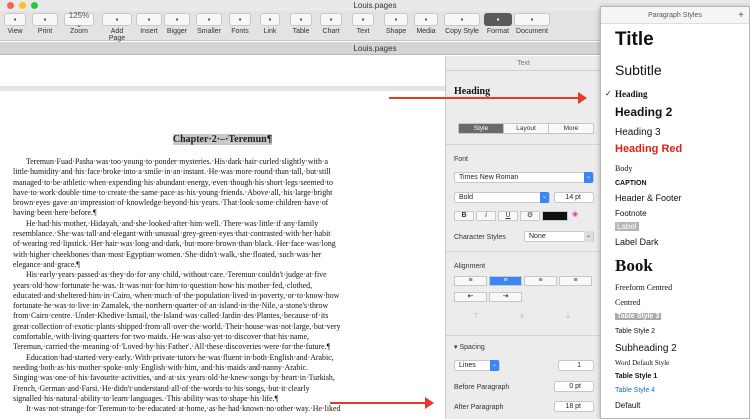 Image resolution: width=750 pixels, height=419 pixels. What do you see at coordinates (22, 5) in the screenshot?
I see `minimize-button` at bounding box center [22, 5].